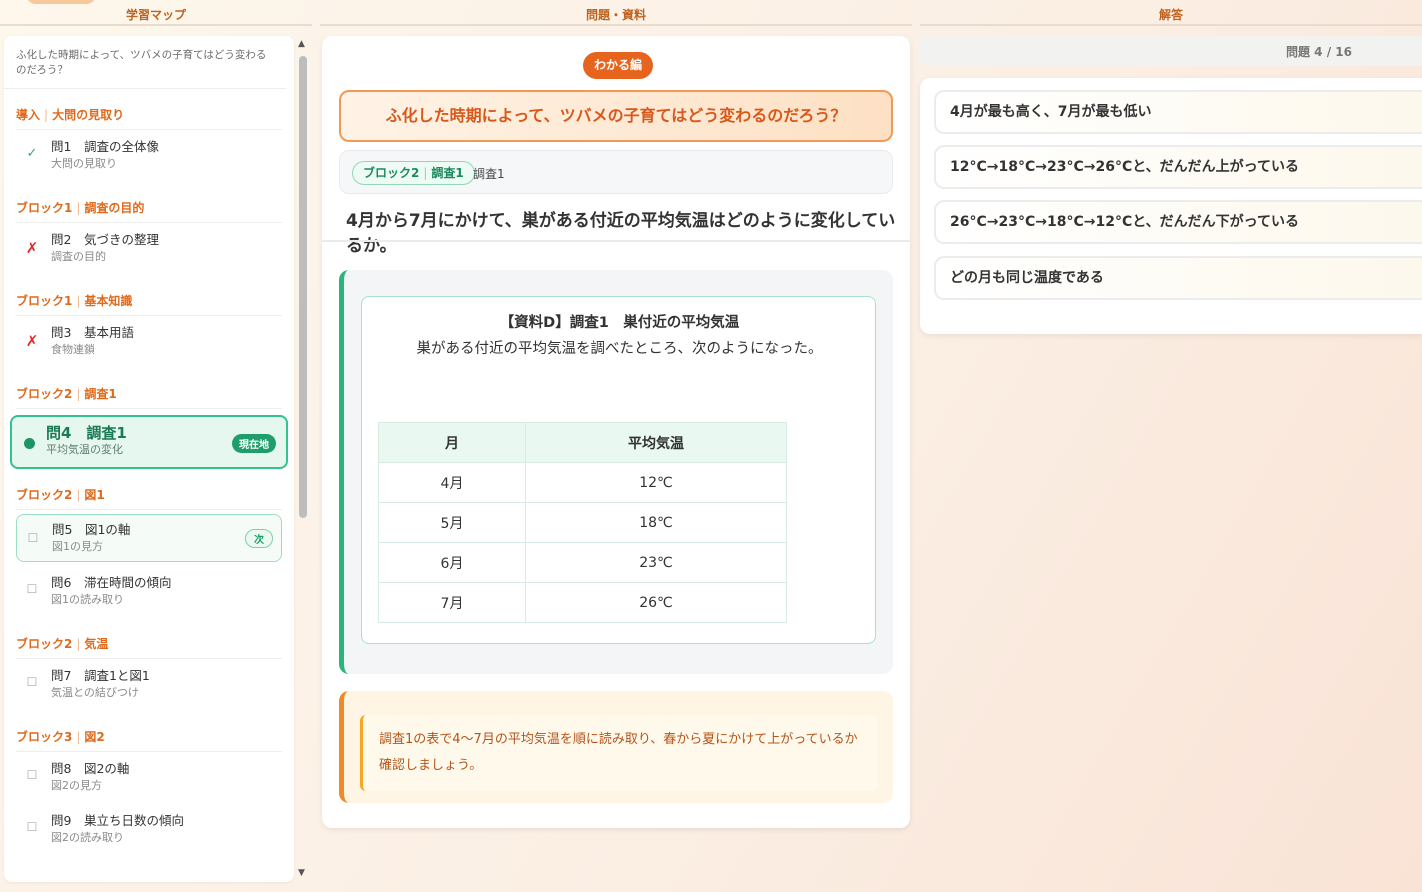  I want to click on breadcrumb-topic: 調査1, so click(447, 173).